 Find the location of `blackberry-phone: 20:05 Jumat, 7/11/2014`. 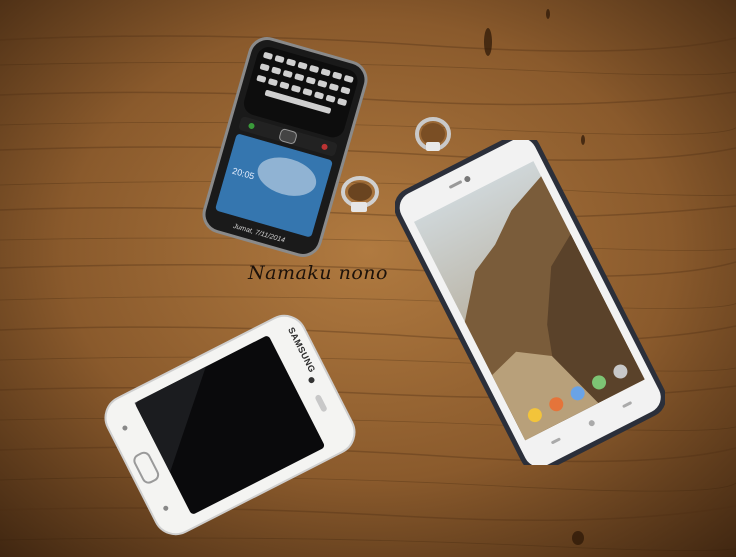

blackberry-phone: 20:05 Jumat, 7/11/2014 is located at coordinates (285, 147).